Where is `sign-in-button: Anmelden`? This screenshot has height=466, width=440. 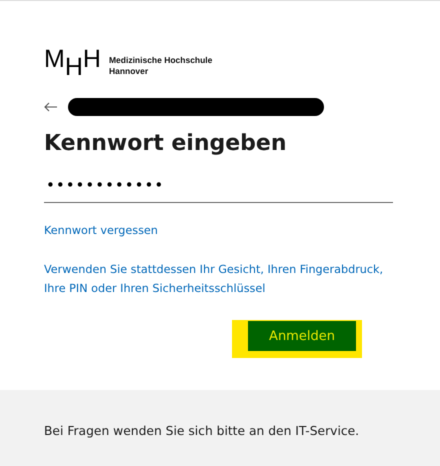
sign-in-button: Anmelden is located at coordinates (302, 336).